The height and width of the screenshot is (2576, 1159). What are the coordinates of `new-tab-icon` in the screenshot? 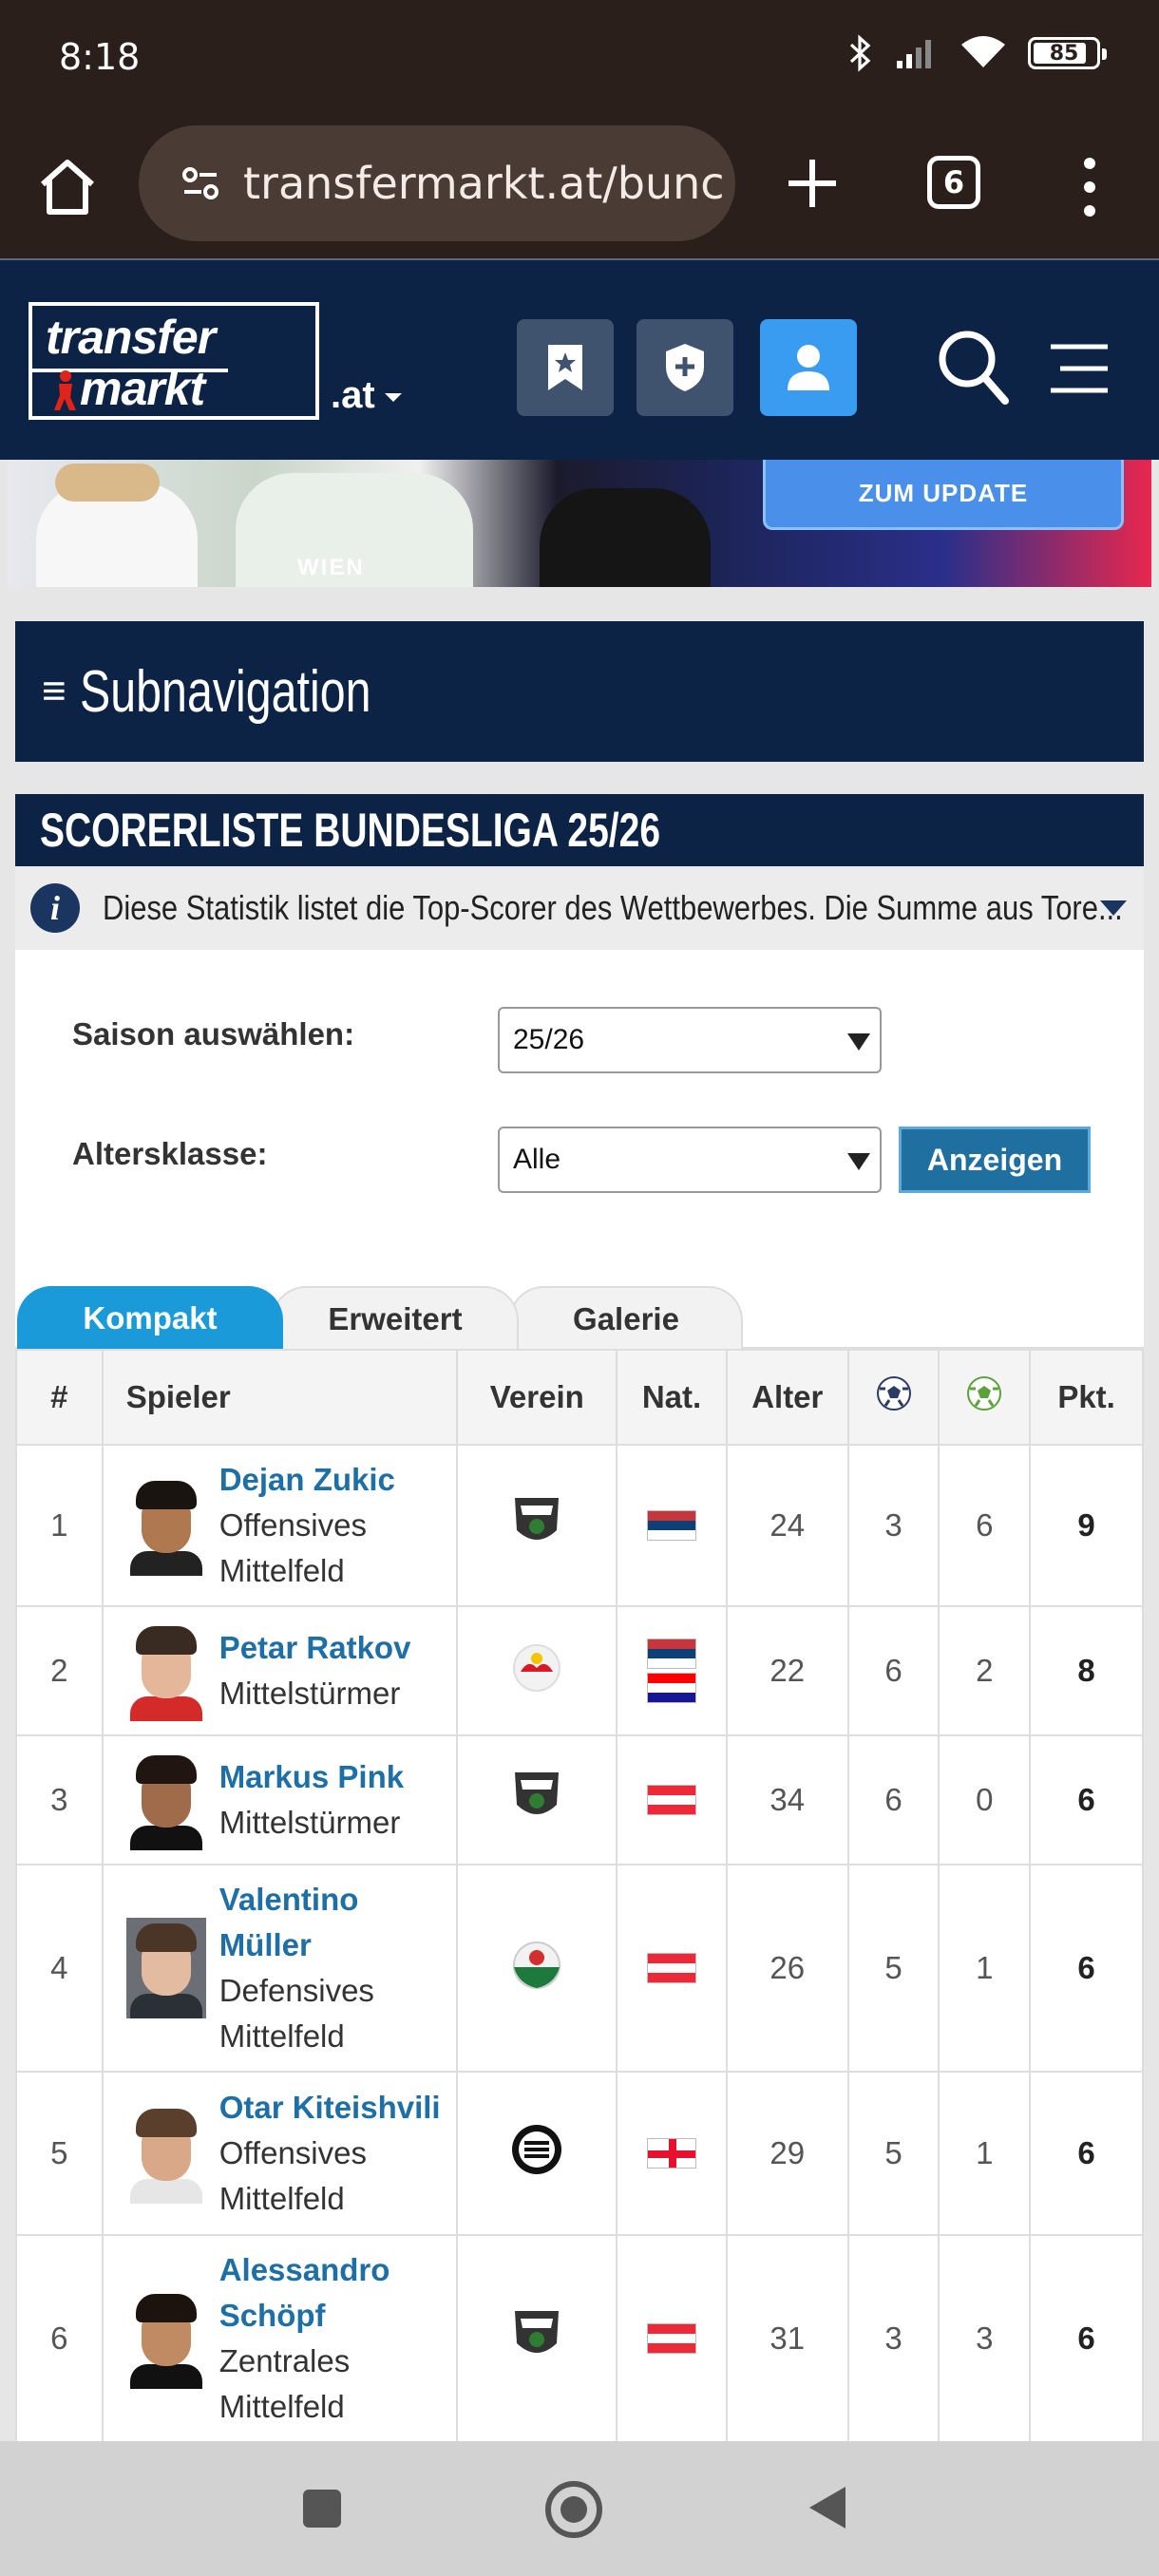 It's located at (812, 183).